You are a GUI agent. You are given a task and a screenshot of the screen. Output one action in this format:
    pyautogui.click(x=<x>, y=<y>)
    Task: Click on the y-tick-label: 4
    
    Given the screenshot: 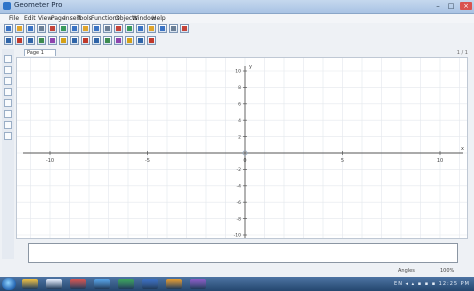 What is the action you would take?
    pyautogui.click(x=239, y=121)
    